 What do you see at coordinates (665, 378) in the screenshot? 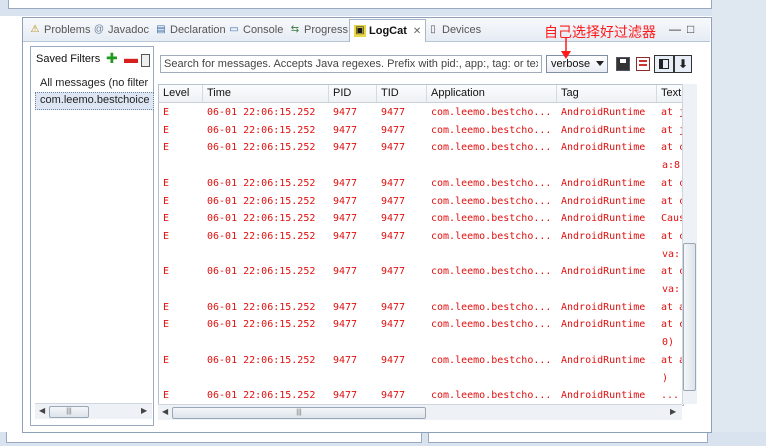
I see `cell-text-continuation: )` at bounding box center [665, 378].